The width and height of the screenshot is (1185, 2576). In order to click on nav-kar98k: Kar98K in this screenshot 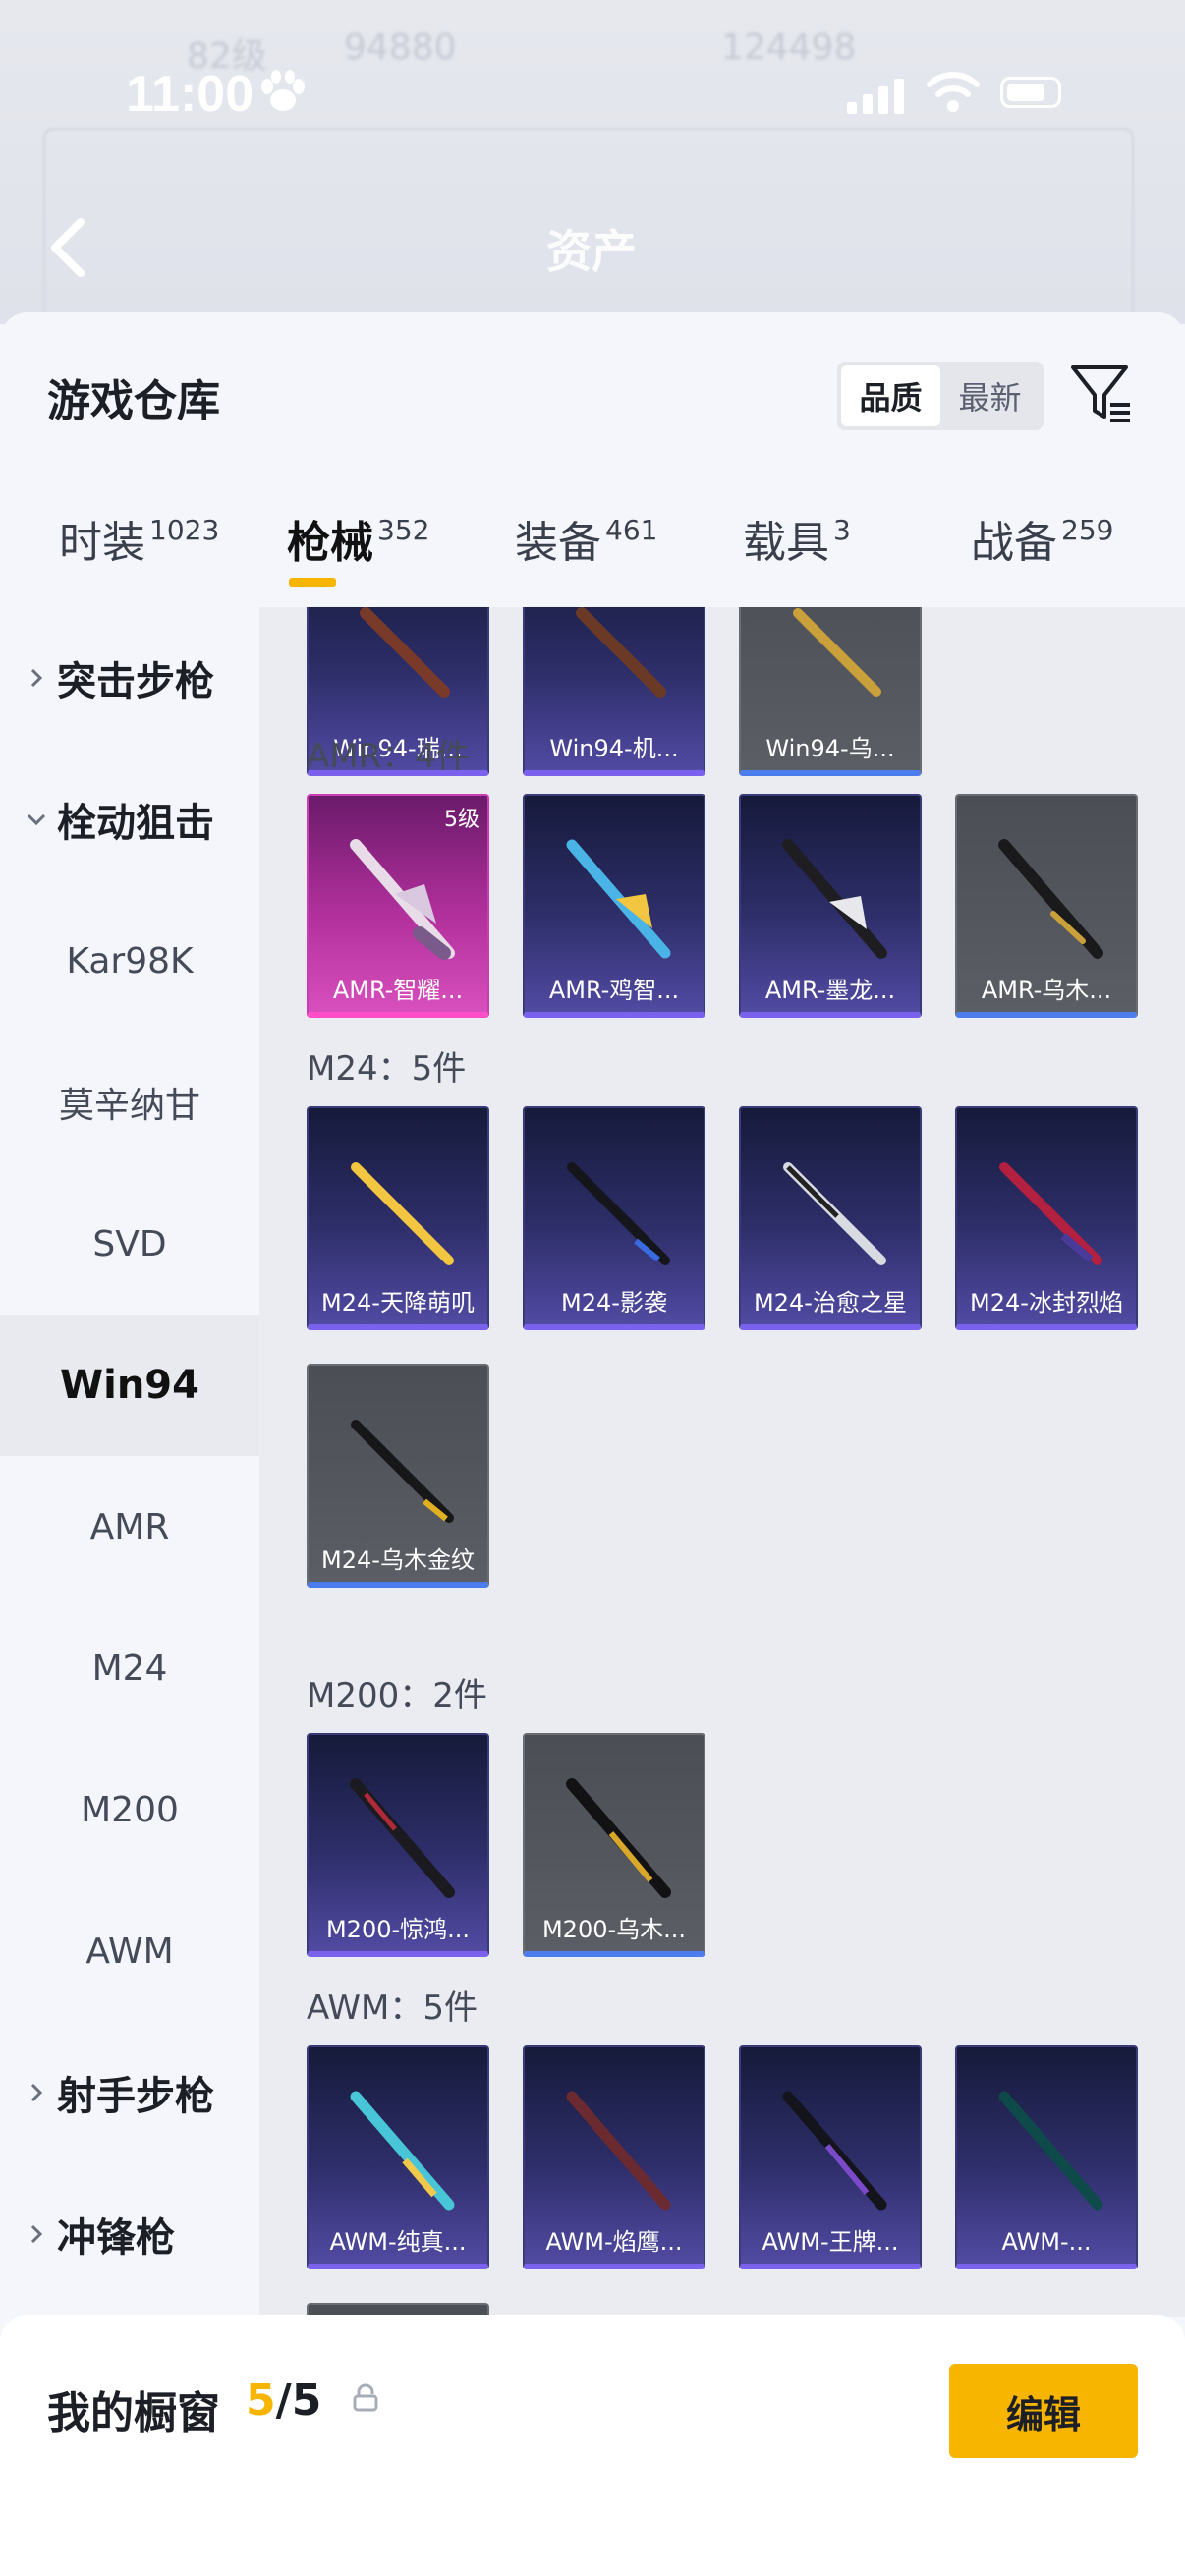, I will do `click(130, 961)`.